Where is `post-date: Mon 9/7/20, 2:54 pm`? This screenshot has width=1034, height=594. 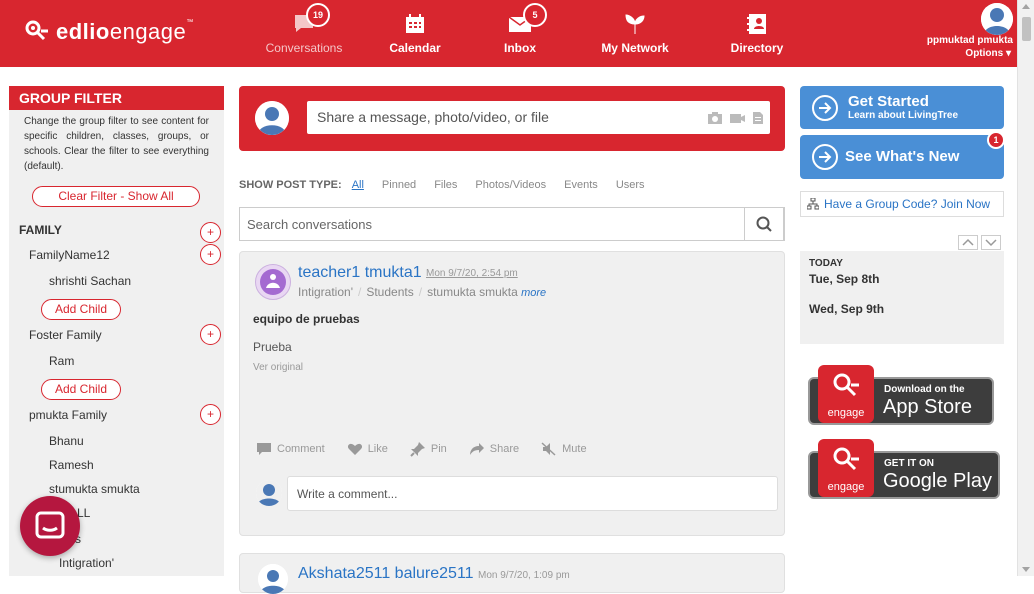 post-date: Mon 9/7/20, 2:54 pm is located at coordinates (472, 273).